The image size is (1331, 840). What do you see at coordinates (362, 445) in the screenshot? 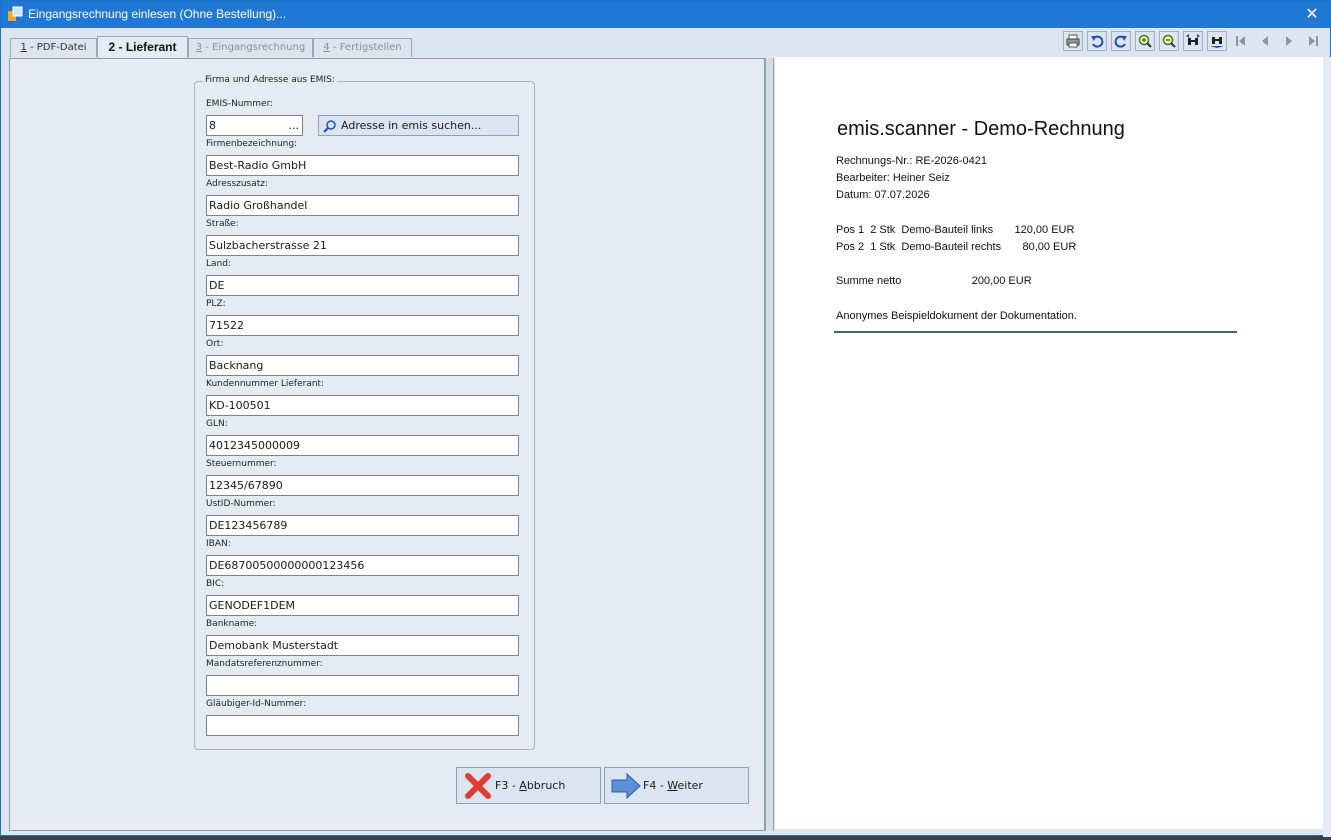
I see `gln-field: 4012345000009` at bounding box center [362, 445].